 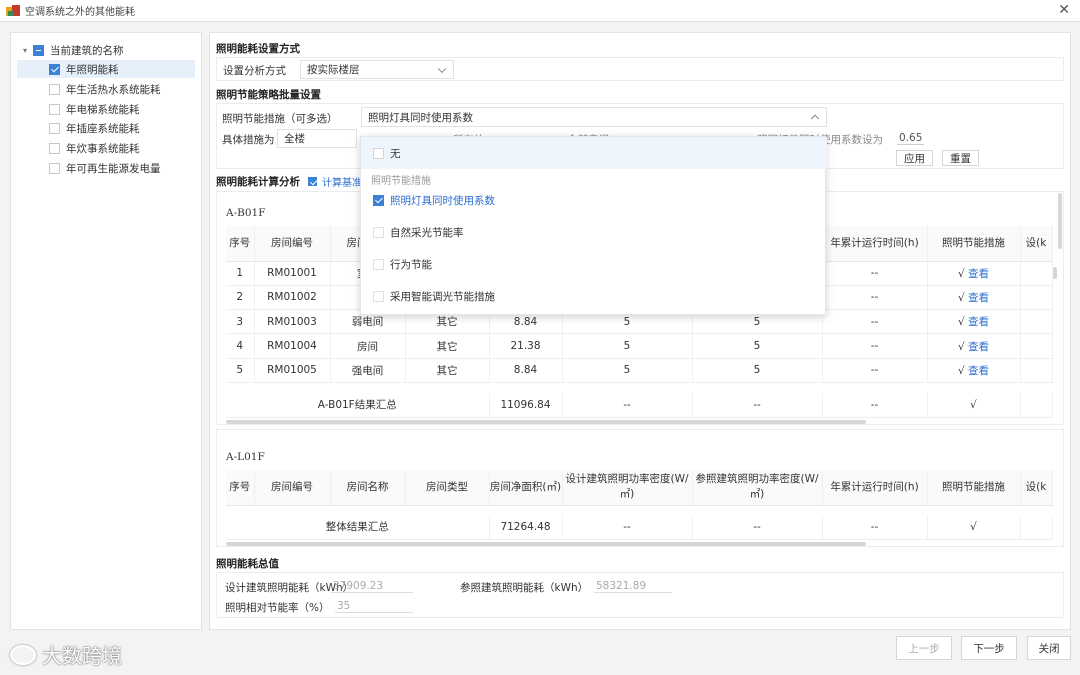 I want to click on cell-room-id: RM01005, so click(x=292, y=370).